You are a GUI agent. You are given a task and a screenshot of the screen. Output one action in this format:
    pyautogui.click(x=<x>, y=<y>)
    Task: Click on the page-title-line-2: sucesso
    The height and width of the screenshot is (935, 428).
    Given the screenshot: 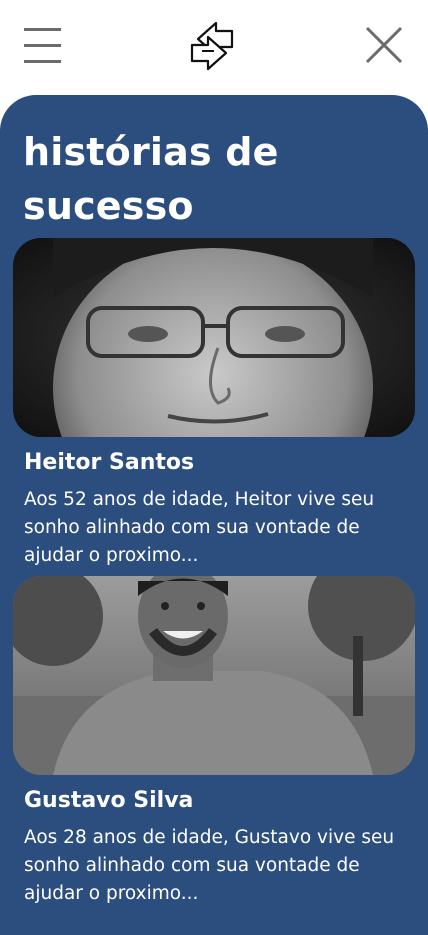 What is the action you would take?
    pyautogui.click(x=108, y=206)
    